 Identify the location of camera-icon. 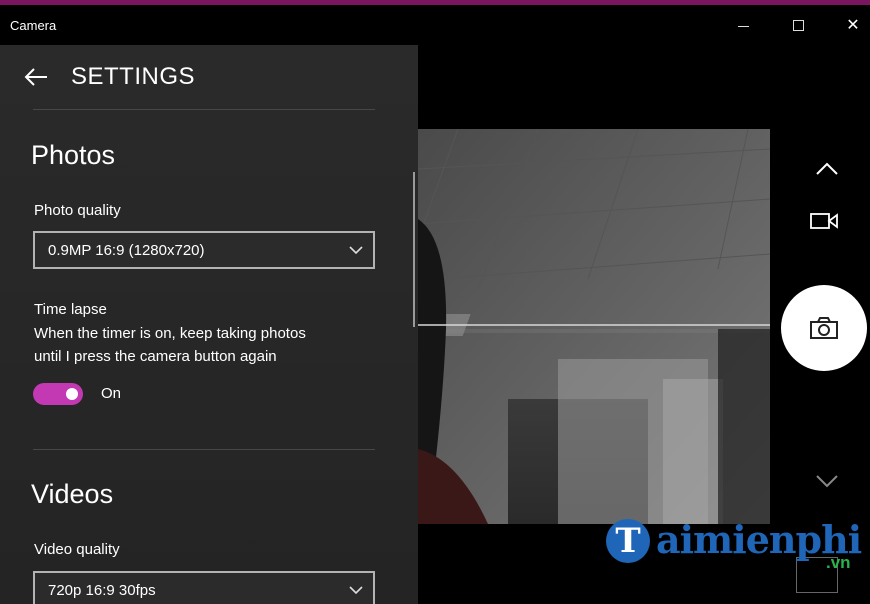
(824, 328).